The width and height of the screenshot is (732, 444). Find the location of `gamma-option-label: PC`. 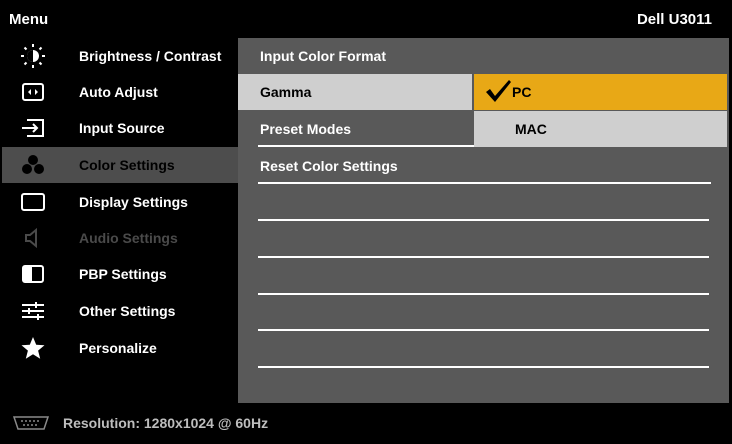

gamma-option-label: PC is located at coordinates (522, 92).